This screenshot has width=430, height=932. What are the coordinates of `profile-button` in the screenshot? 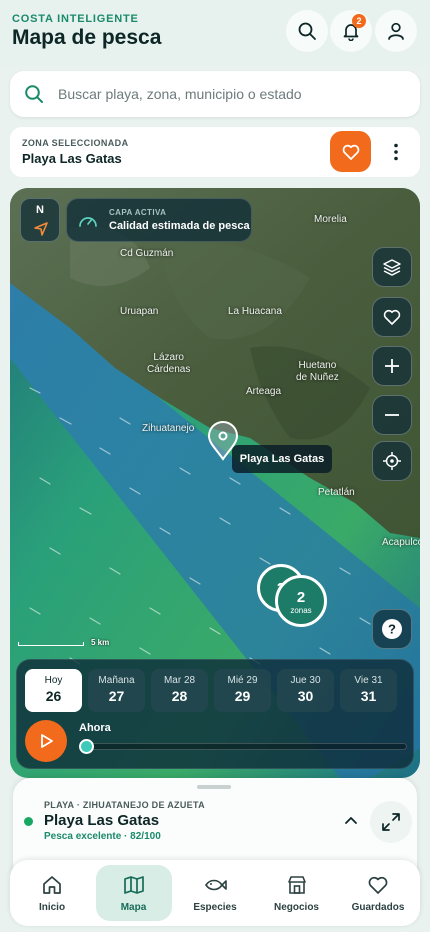 It's located at (396, 31).